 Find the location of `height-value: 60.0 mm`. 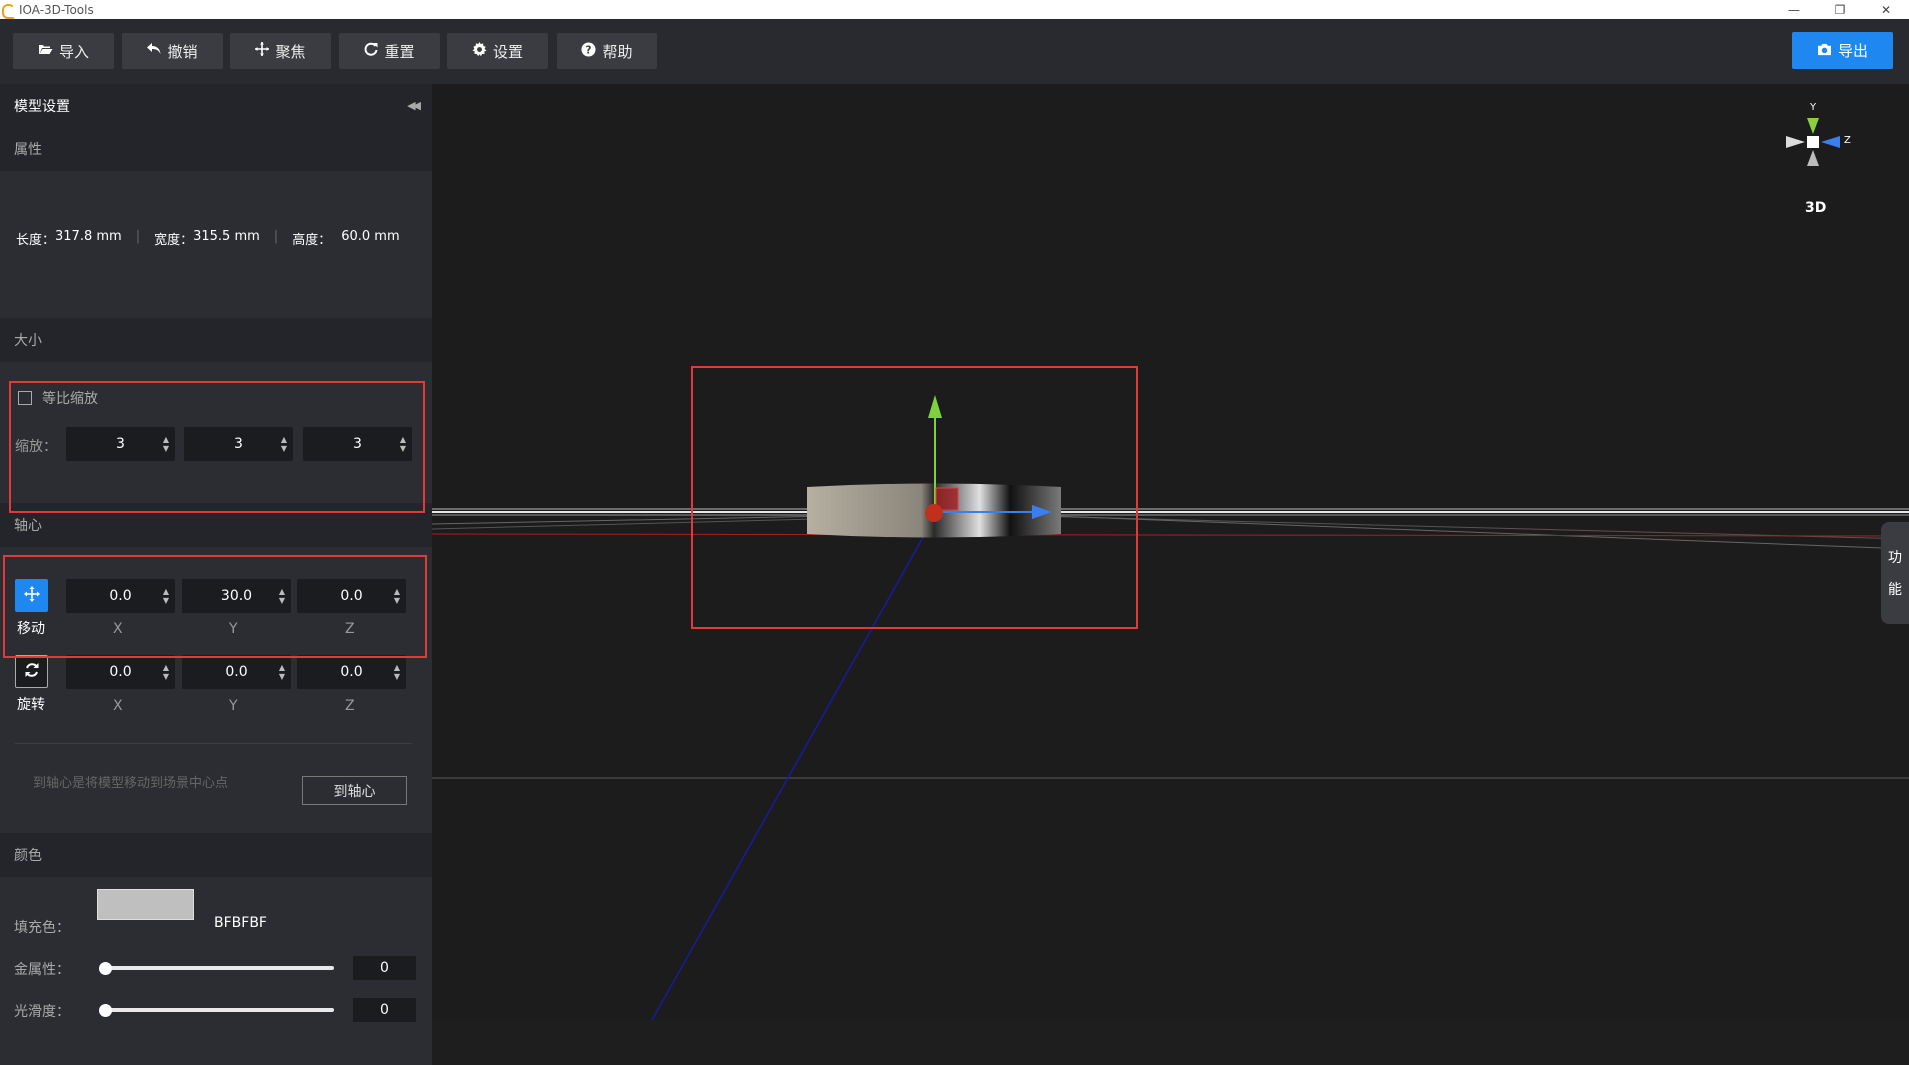

height-value: 60.0 mm is located at coordinates (370, 236).